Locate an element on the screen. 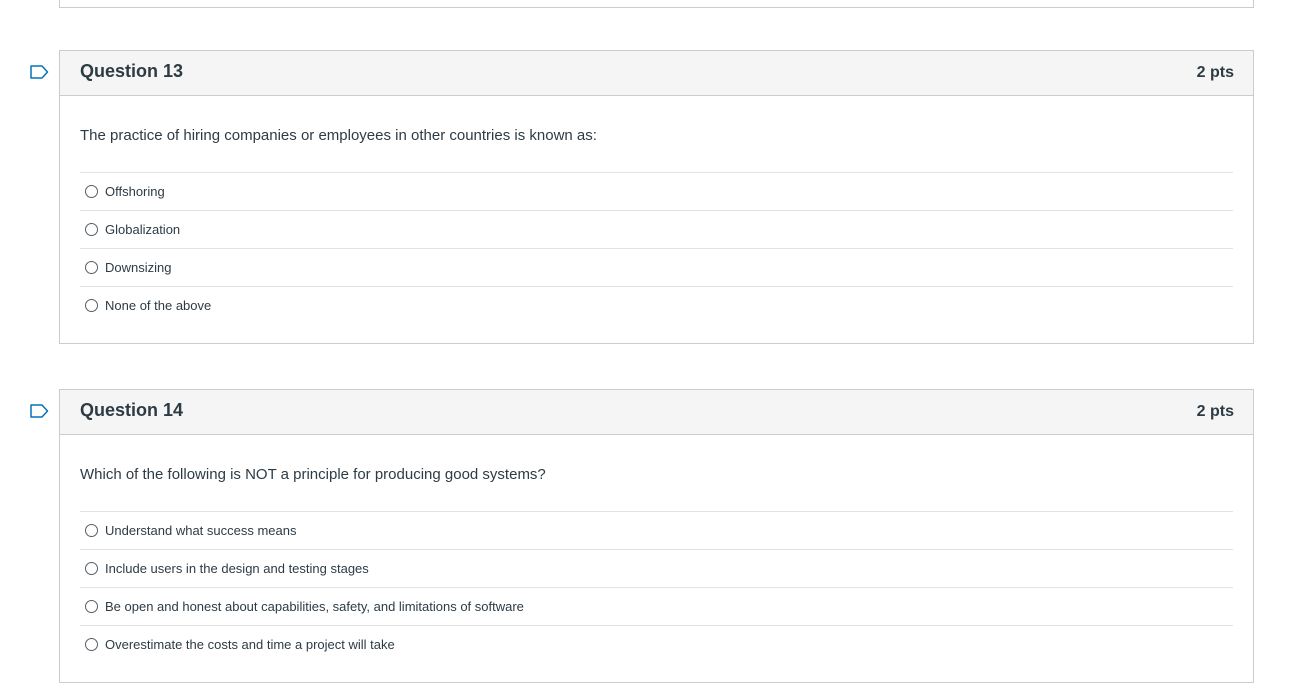 The width and height of the screenshot is (1293, 688). answer-label: Downsizing is located at coordinates (138, 267).